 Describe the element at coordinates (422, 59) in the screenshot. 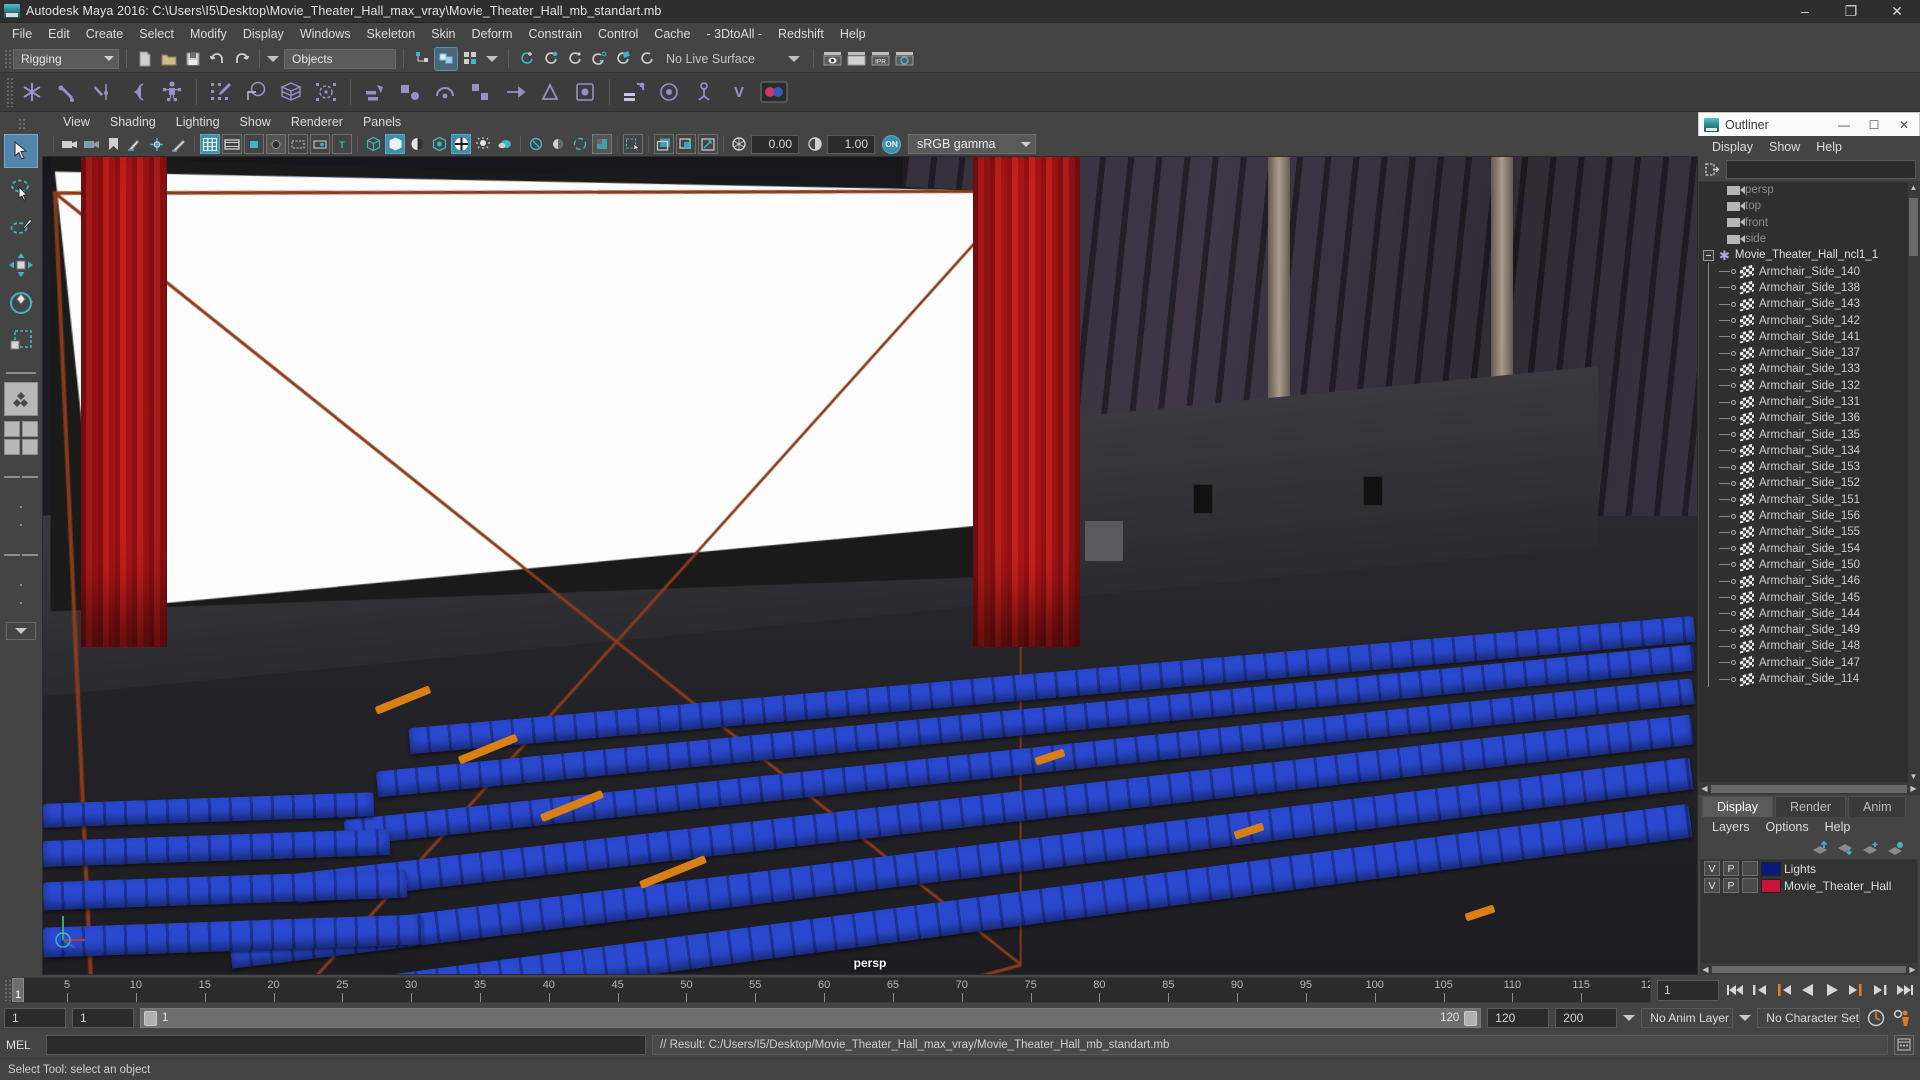

I see `select-by-hierarchy-button` at that location.